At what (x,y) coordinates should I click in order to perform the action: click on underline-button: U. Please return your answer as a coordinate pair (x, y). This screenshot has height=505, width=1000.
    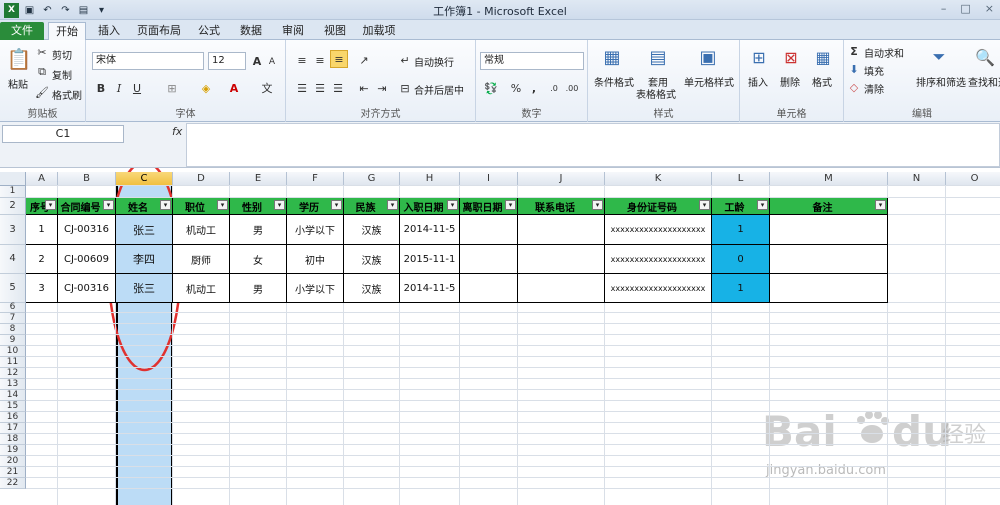
    Looking at the image, I should click on (137, 88).